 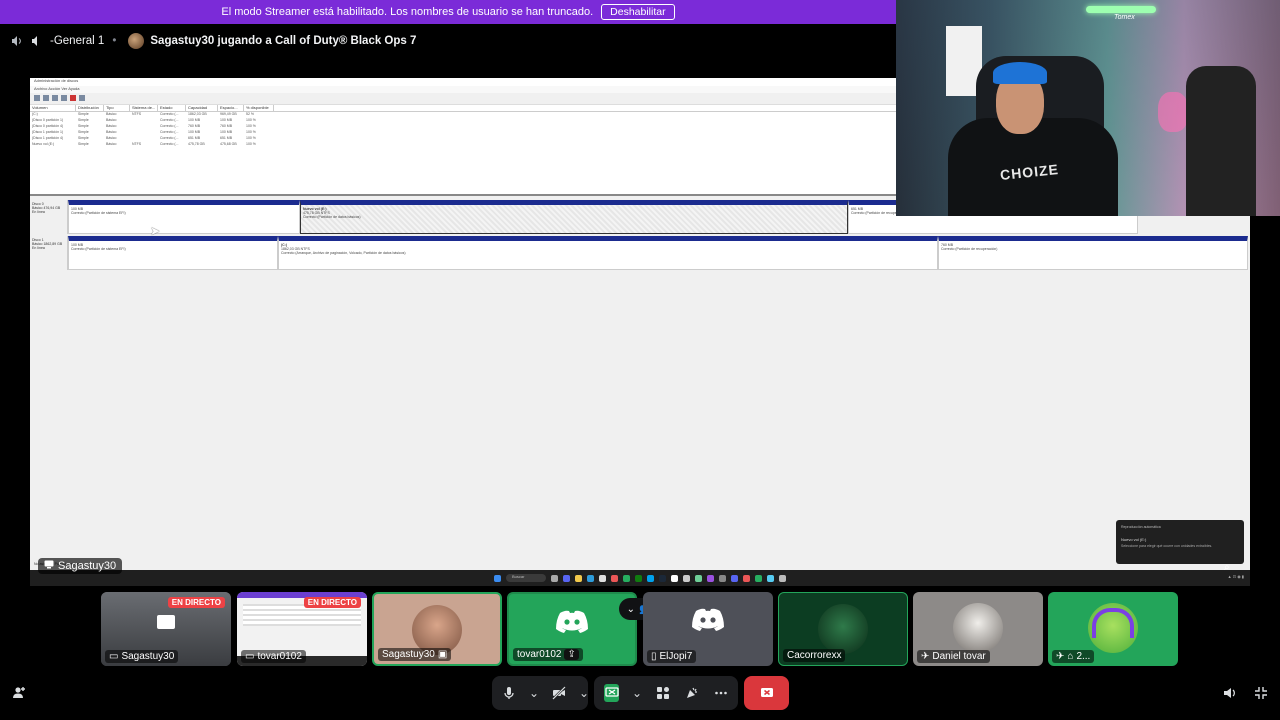 I want to click on delete-icon, so click(x=73, y=98).